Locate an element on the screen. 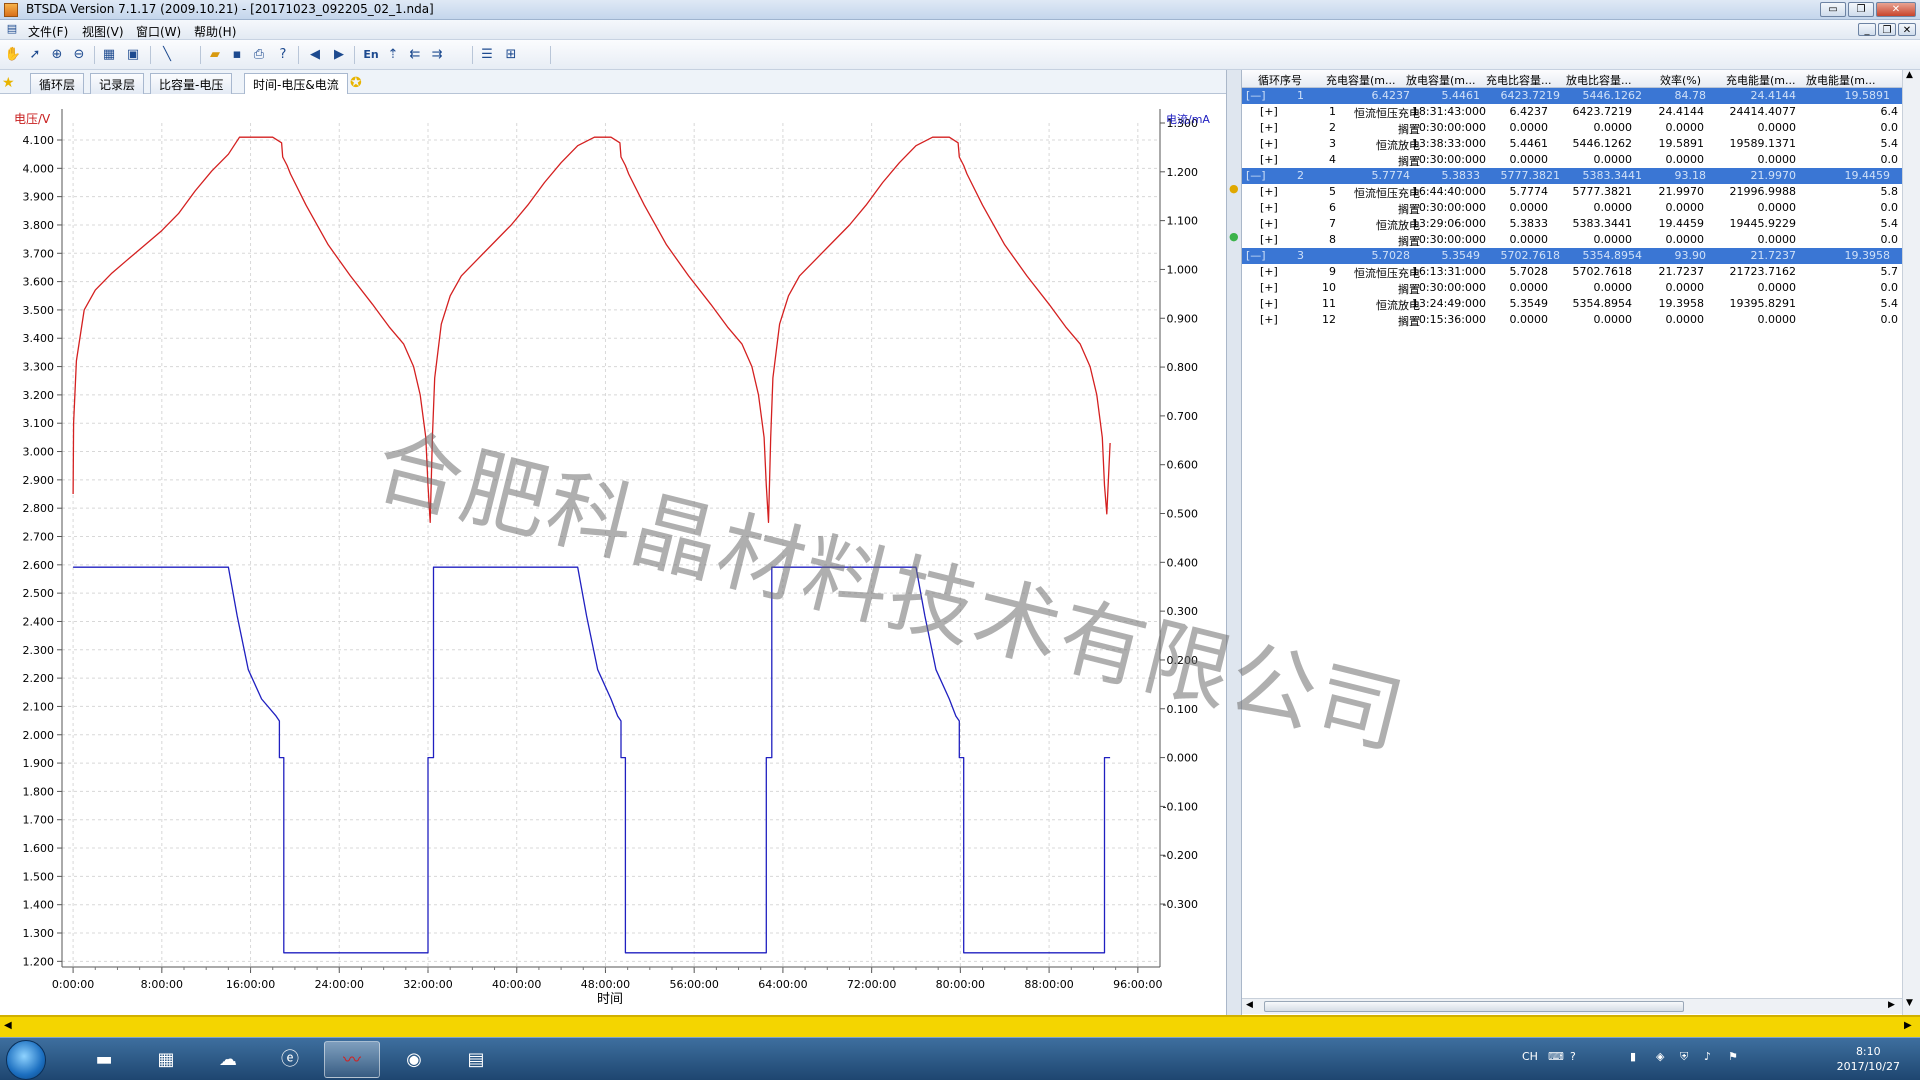 This screenshot has height=1080, width=1920. calculator-icon: ▦ is located at coordinates (166, 1059).